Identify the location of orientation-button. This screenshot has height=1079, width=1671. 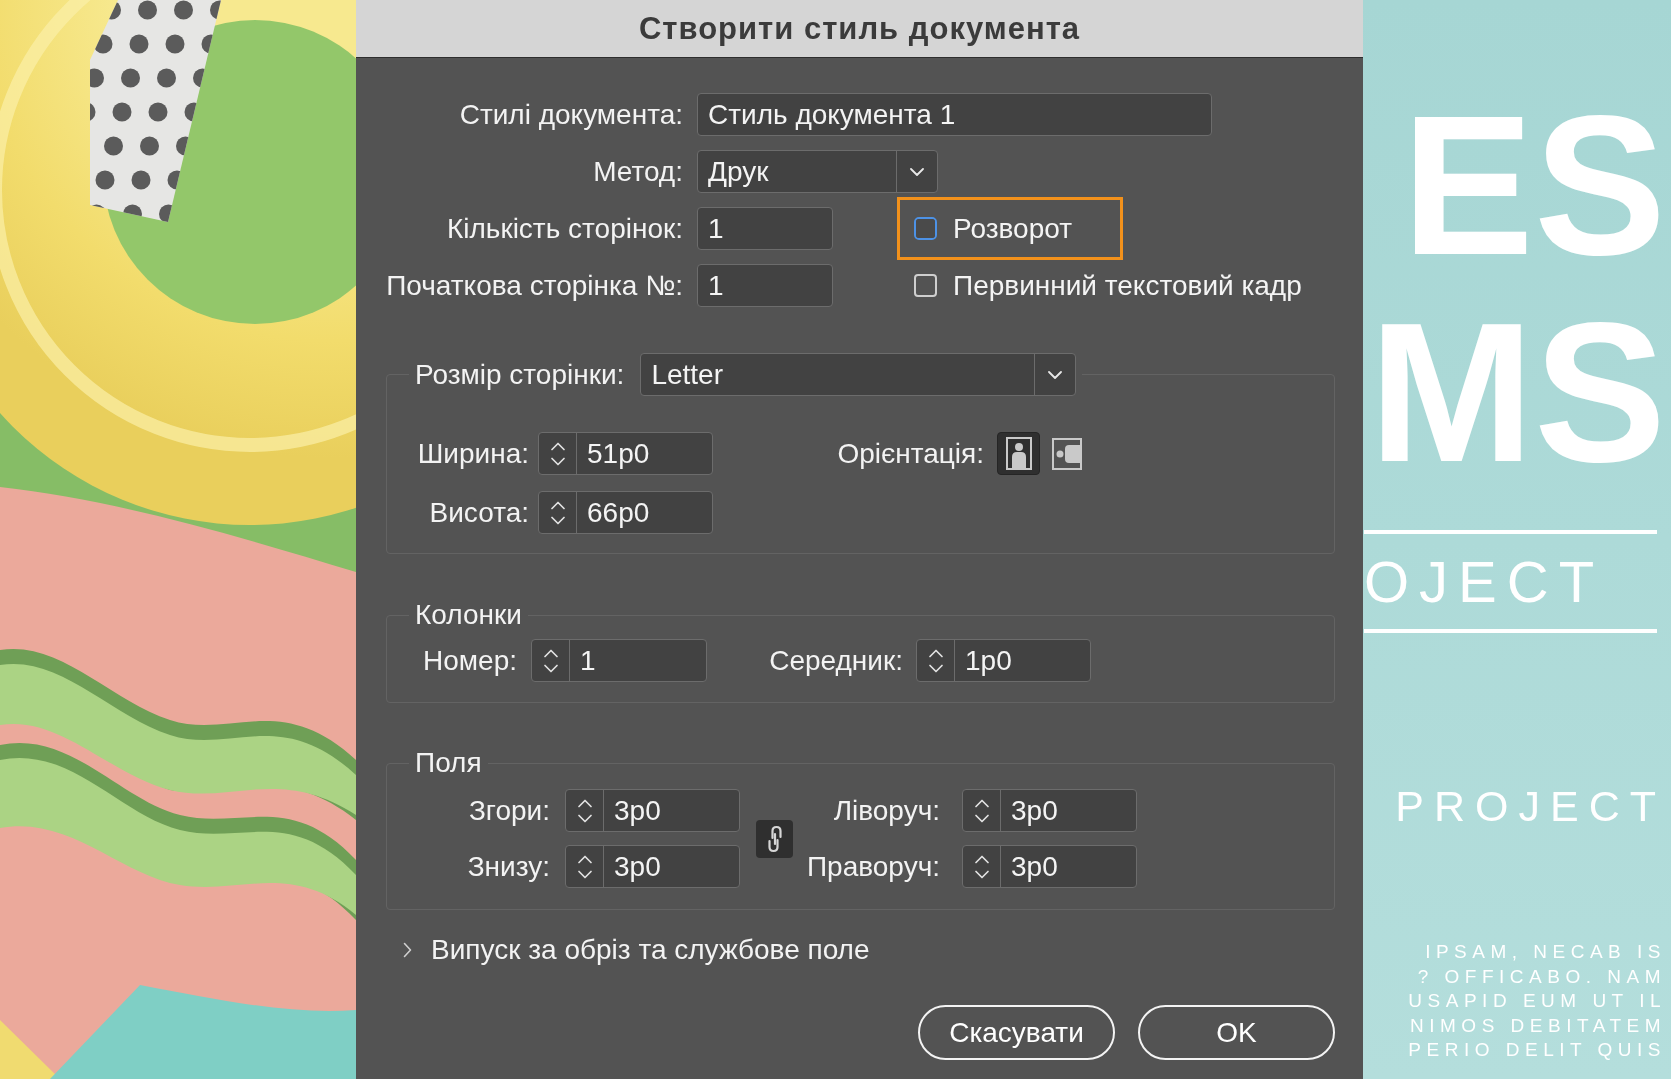
(1018, 453).